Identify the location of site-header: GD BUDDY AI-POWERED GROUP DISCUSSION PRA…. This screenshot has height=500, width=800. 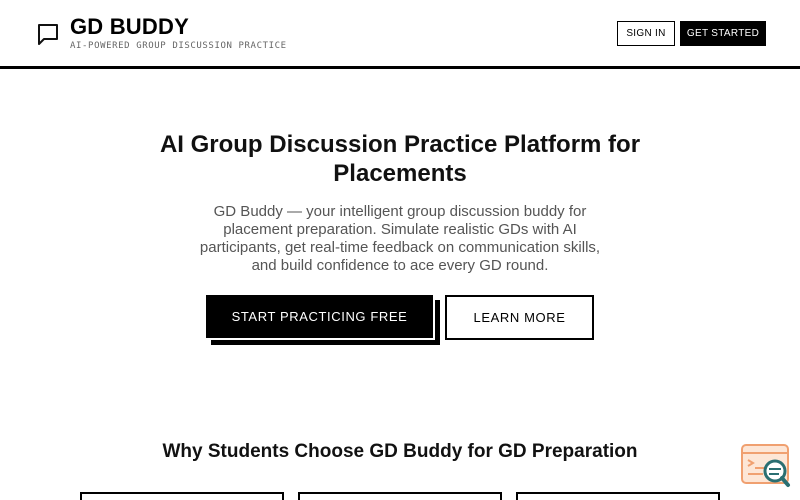
(400, 34).